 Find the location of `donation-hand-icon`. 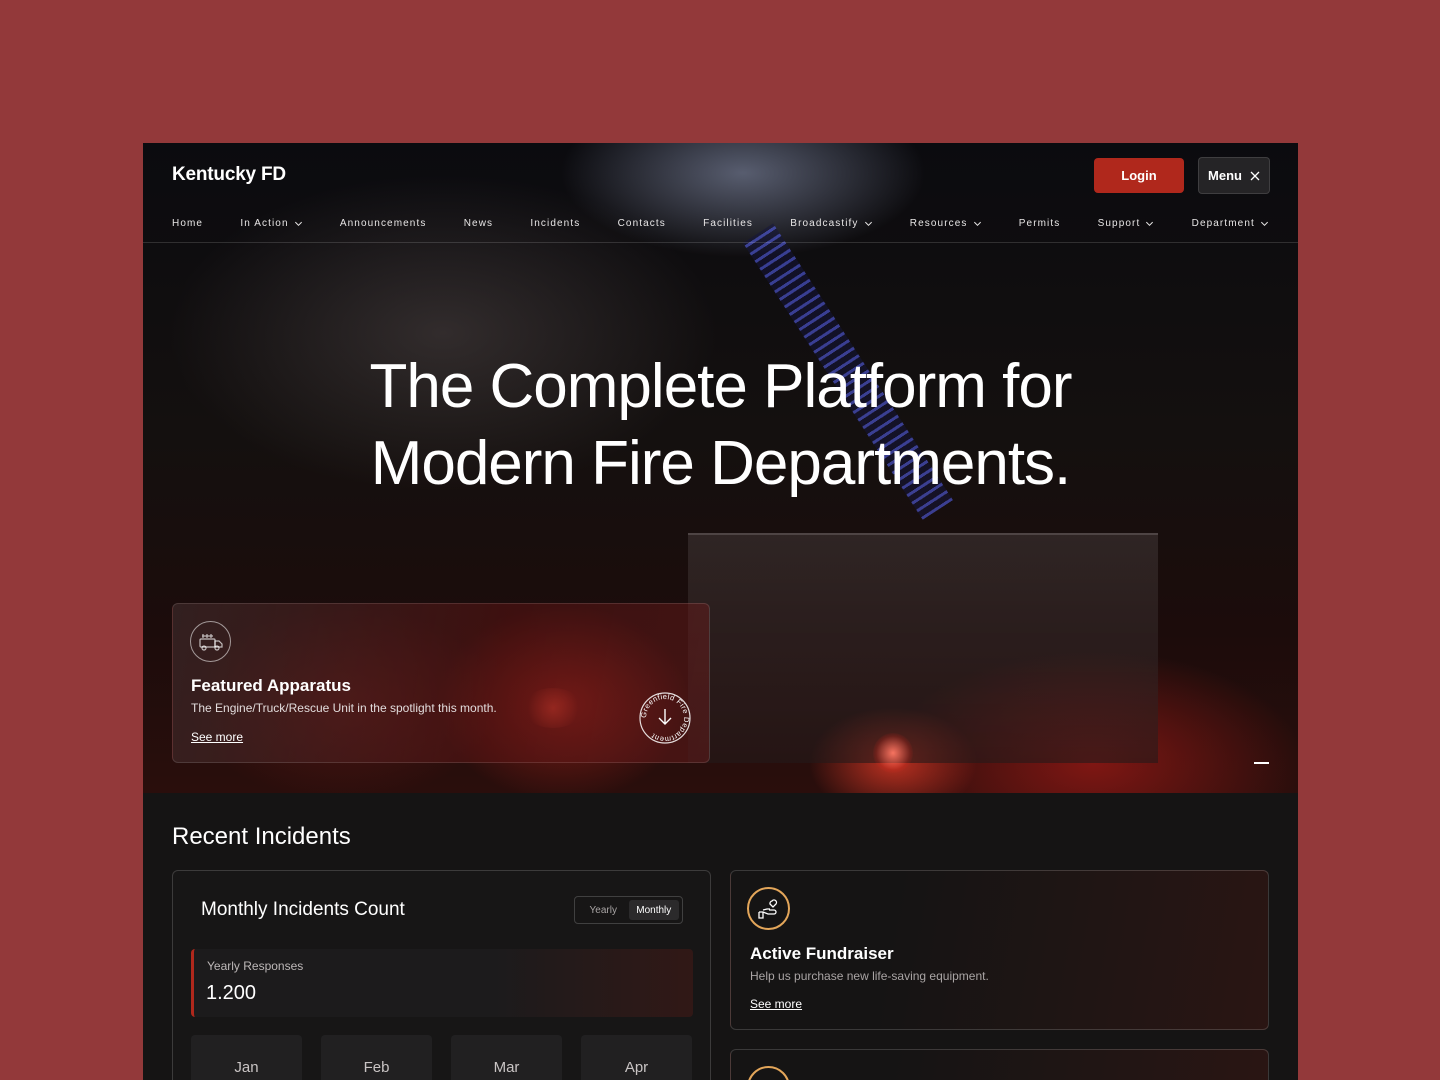

donation-hand-icon is located at coordinates (768, 908).